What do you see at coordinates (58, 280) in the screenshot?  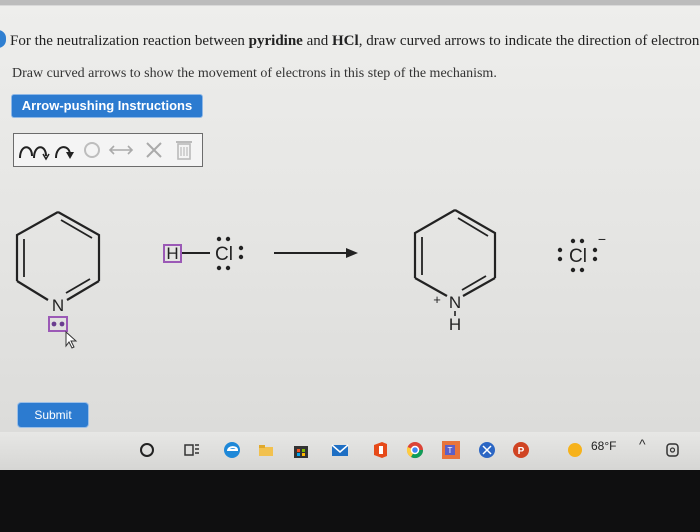 I see `reactant-pyridine: N` at bounding box center [58, 280].